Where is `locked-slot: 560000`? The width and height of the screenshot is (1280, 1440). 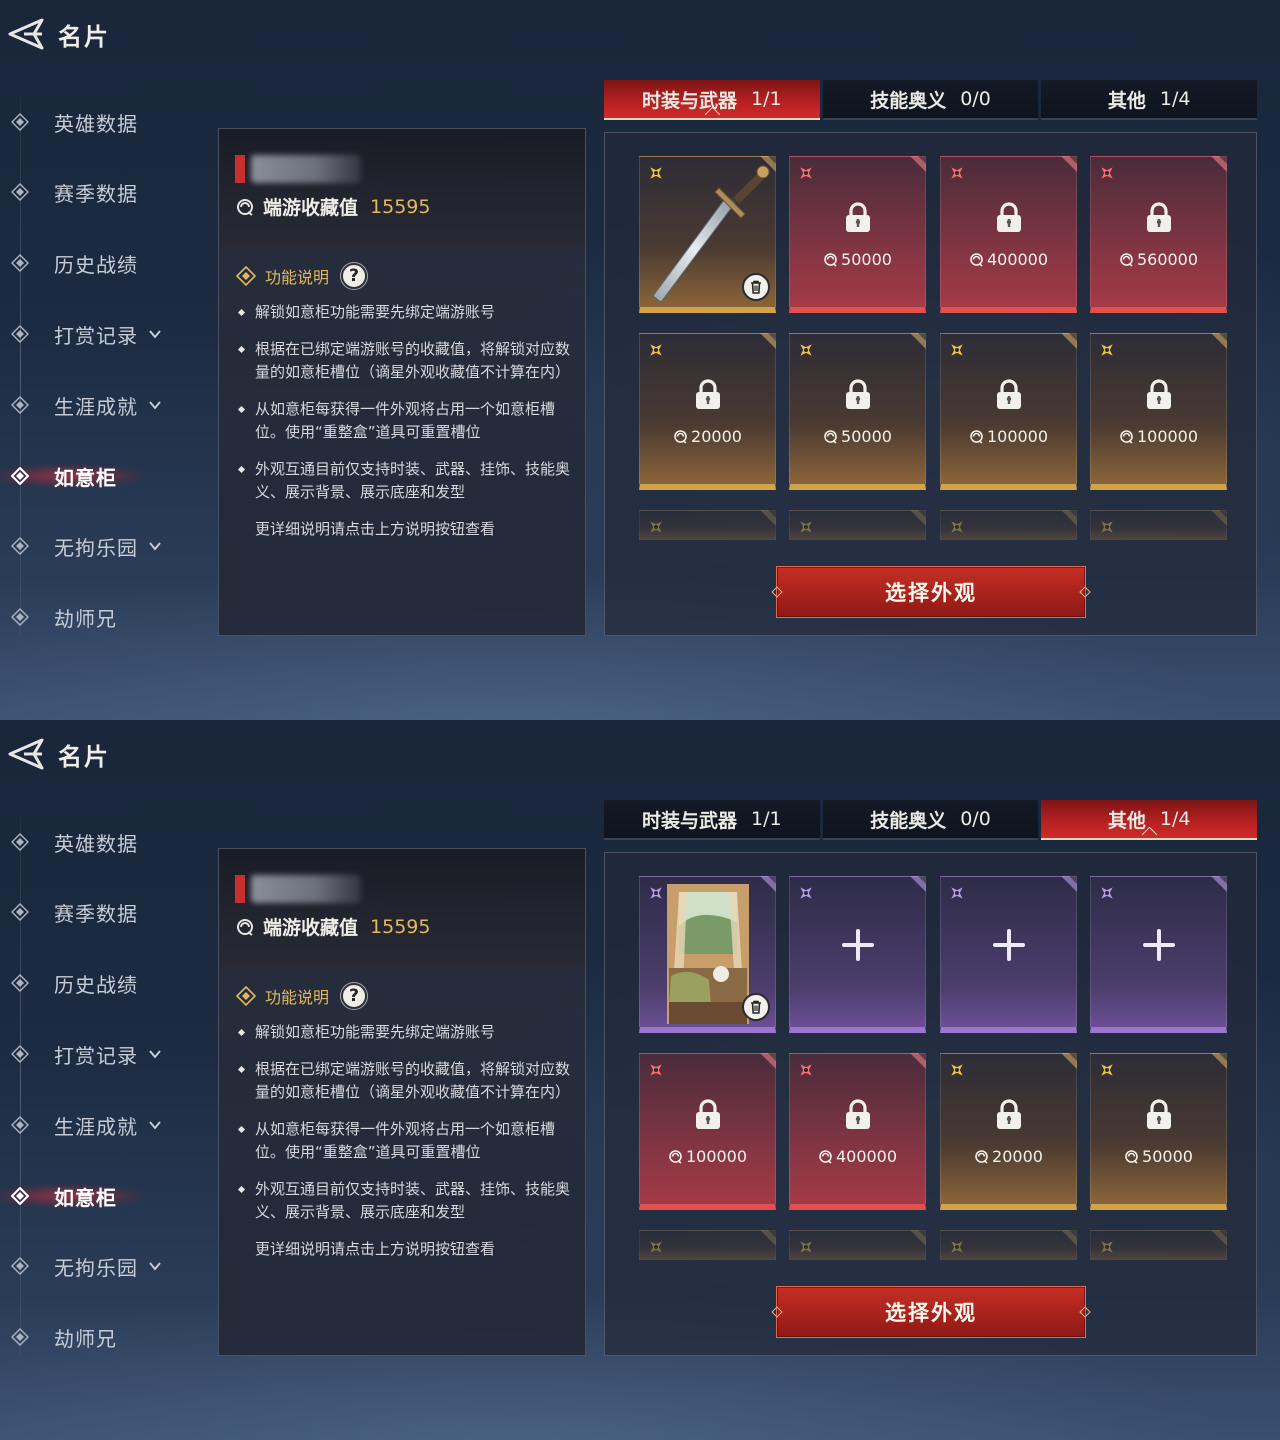 locked-slot: 560000 is located at coordinates (1158, 234).